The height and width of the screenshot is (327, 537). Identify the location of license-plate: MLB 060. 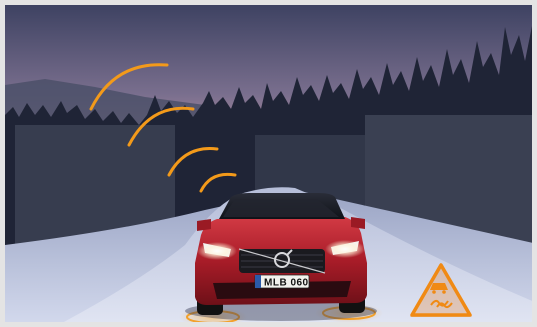
(282, 281).